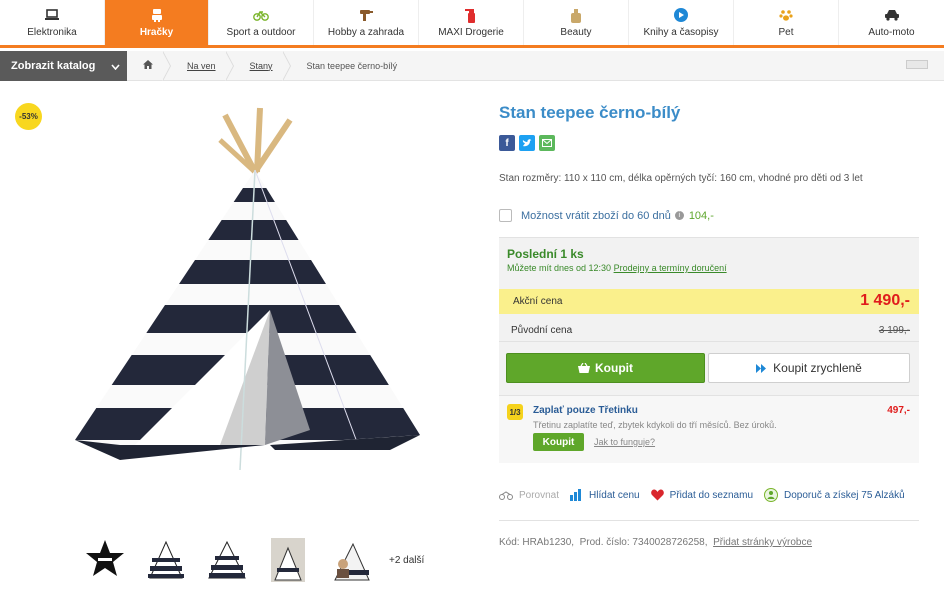 The width and height of the screenshot is (944, 601). What do you see at coordinates (558, 442) in the screenshot?
I see `split-buy-button: Koupit` at bounding box center [558, 442].